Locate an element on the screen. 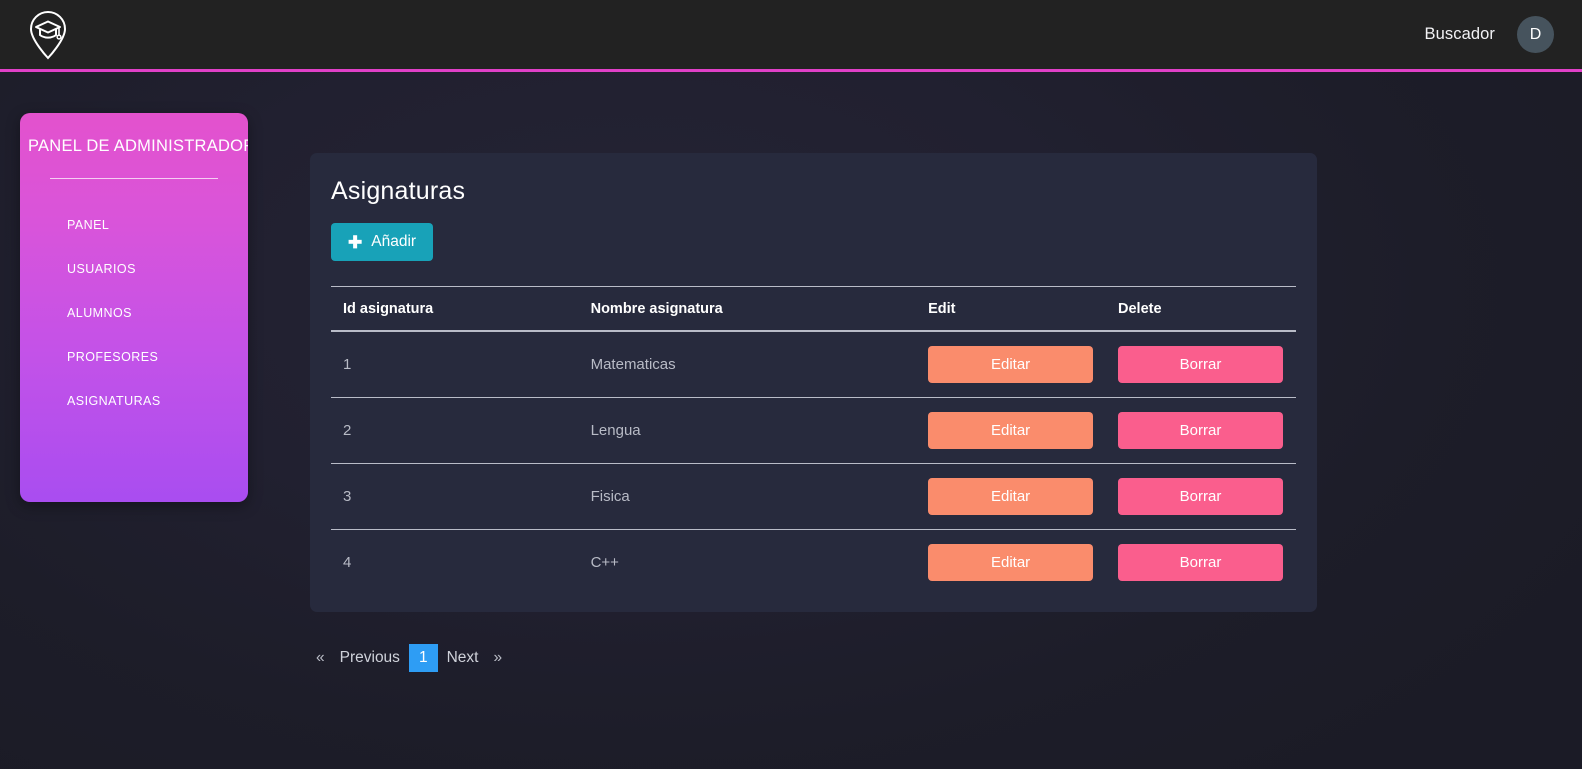  pagination-previous-link: Previous is located at coordinates (370, 658).